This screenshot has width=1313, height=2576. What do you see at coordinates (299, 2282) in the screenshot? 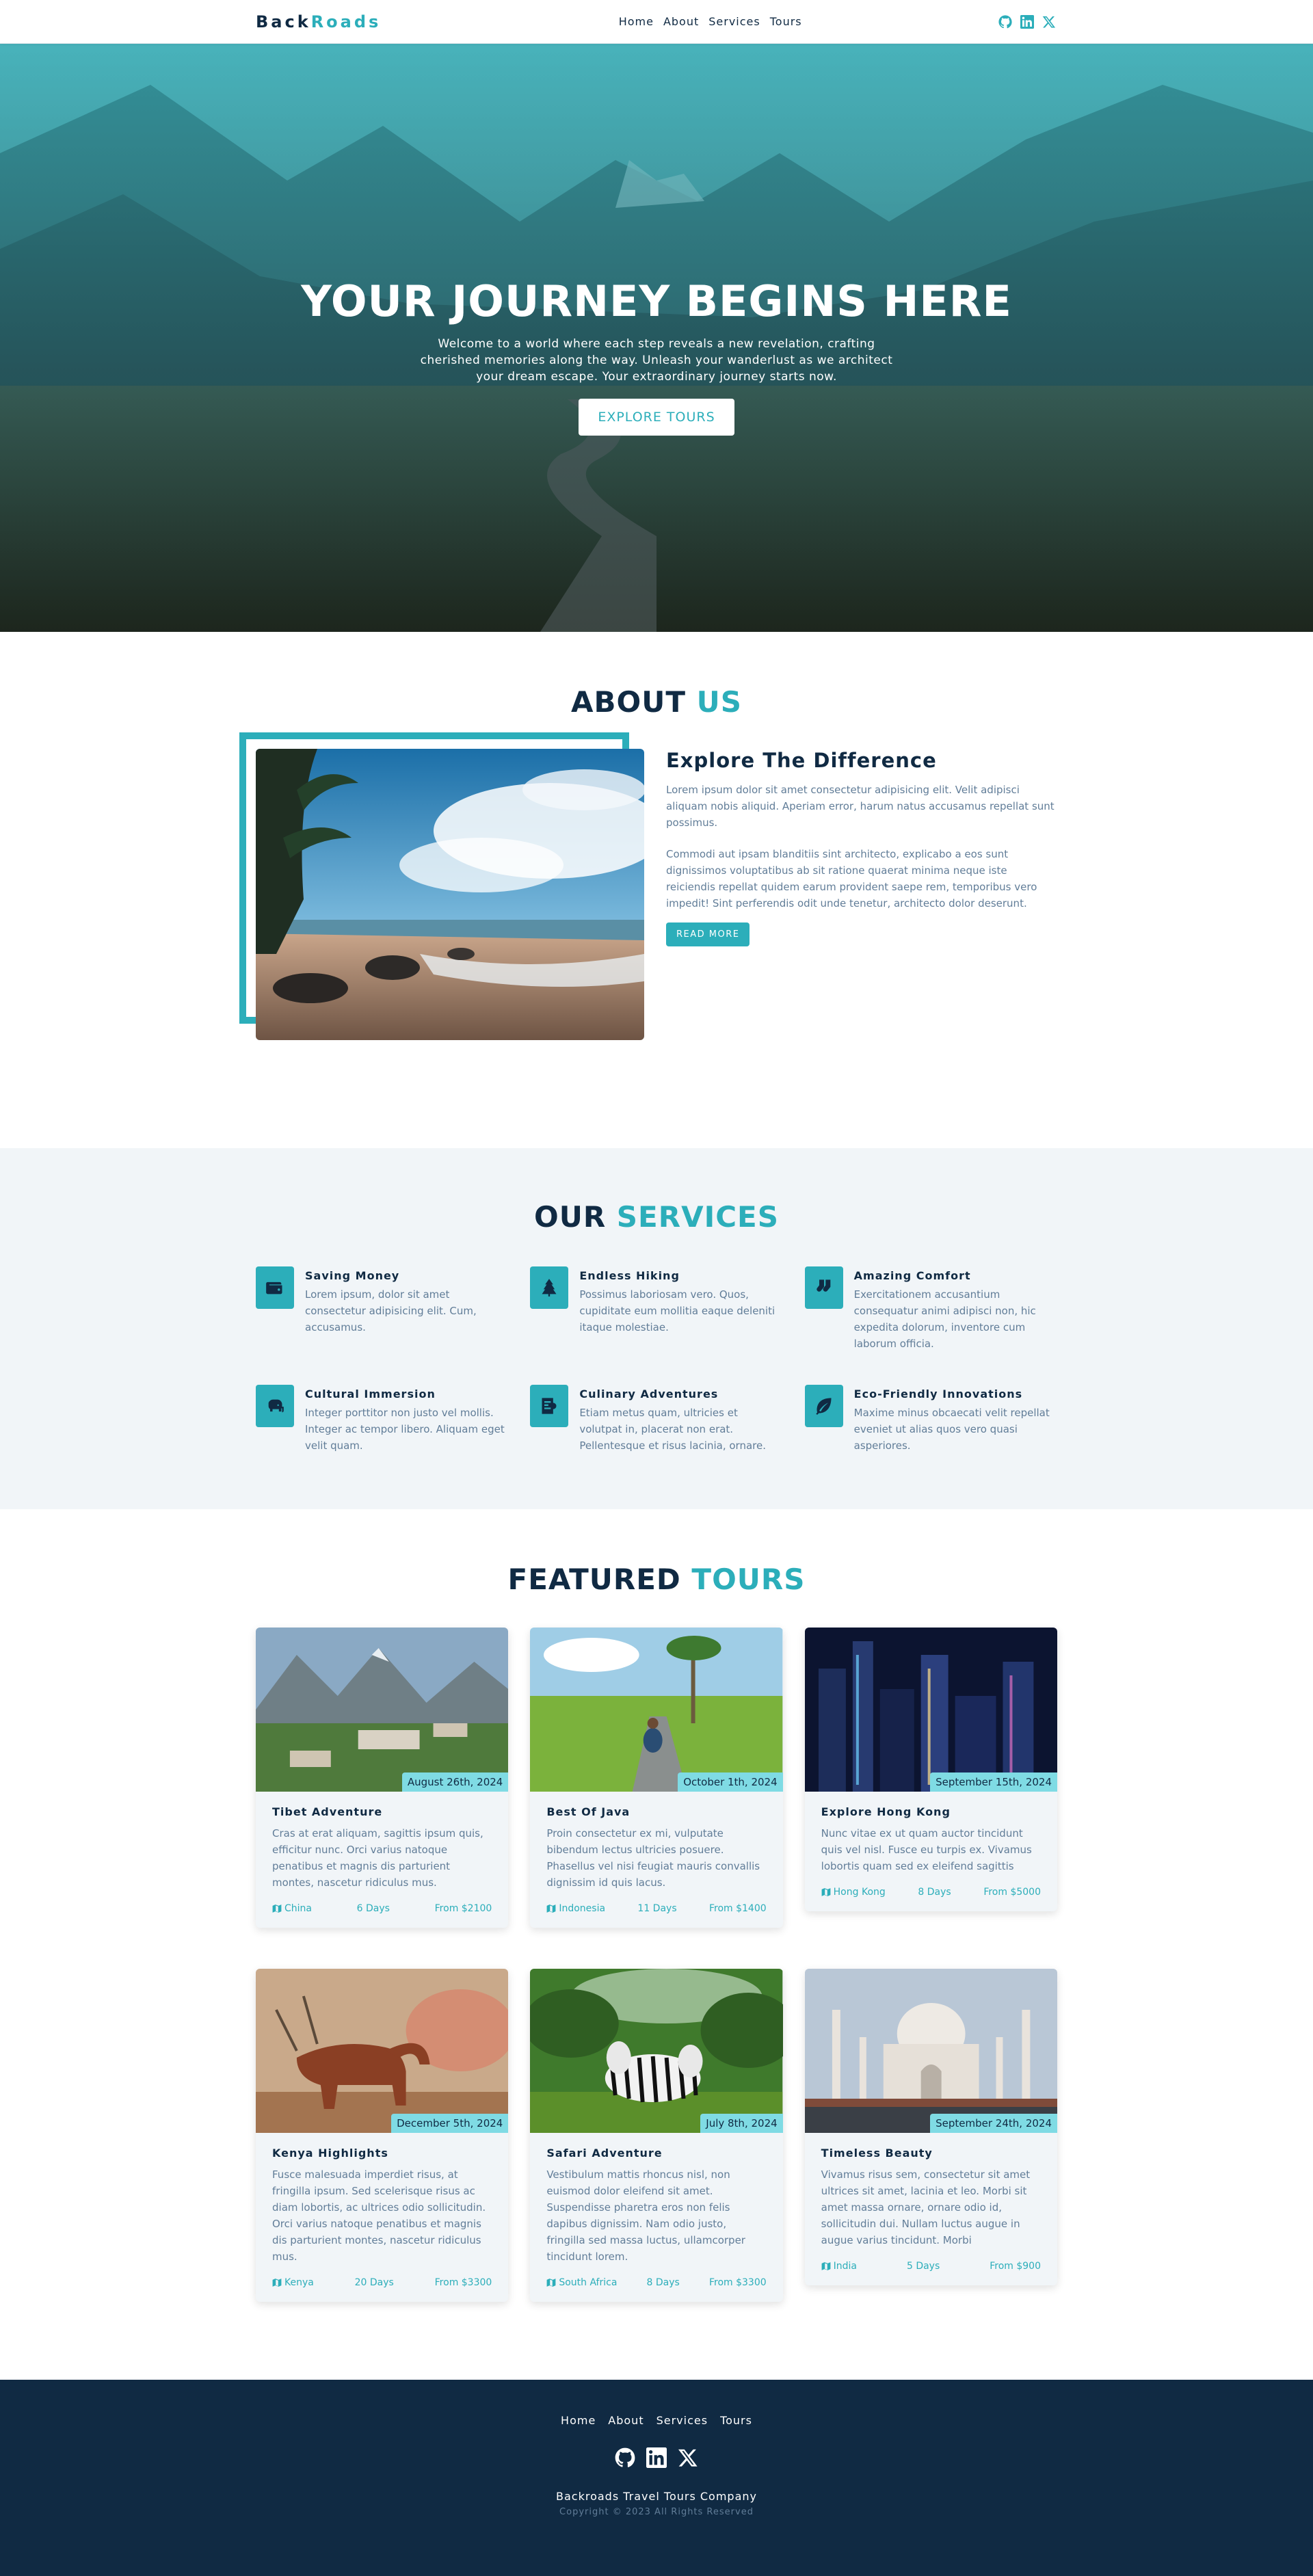
I see `tour-location-text: Kenya` at bounding box center [299, 2282].